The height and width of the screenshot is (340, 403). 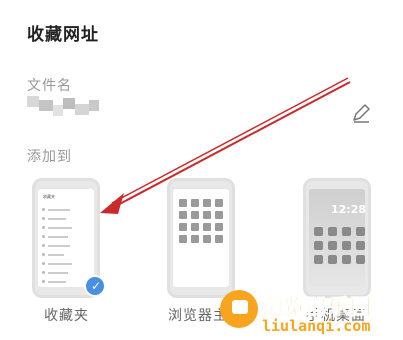 What do you see at coordinates (361, 113) in the screenshot?
I see `pencil-icon` at bounding box center [361, 113].